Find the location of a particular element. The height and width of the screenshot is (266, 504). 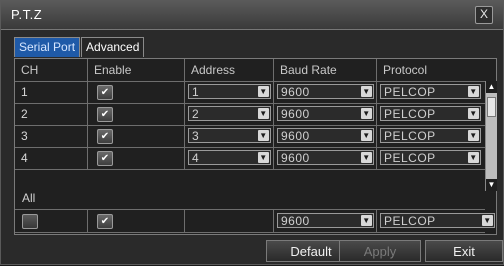

address-cell: 4 ▼ is located at coordinates (229, 158).